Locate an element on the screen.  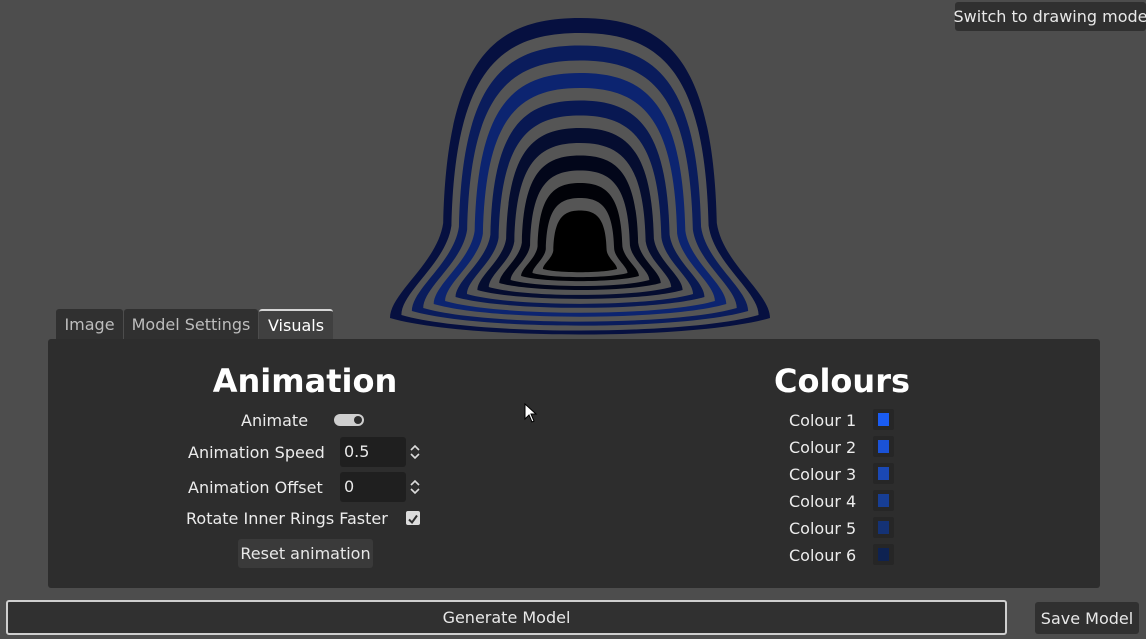
toggle-knob is located at coordinates (358, 420).